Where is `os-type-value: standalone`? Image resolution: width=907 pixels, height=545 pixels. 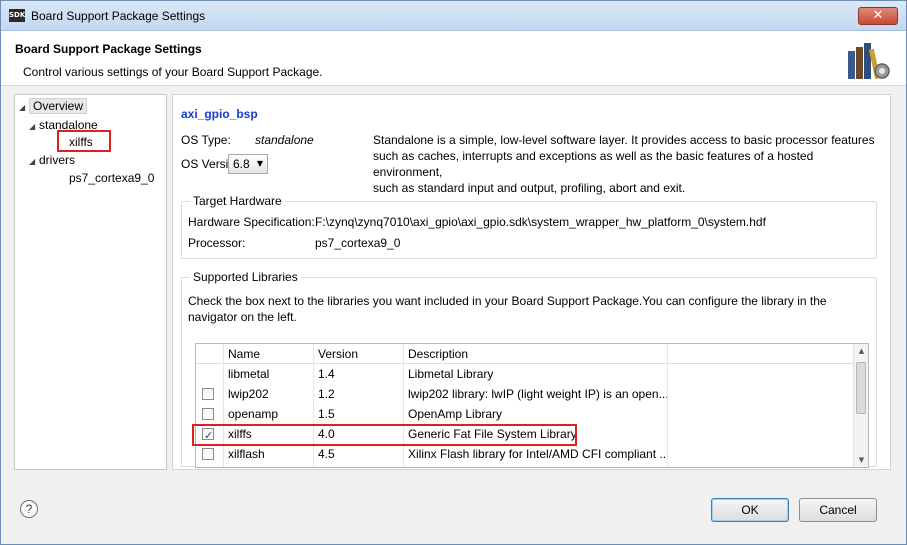
os-type-value: standalone is located at coordinates (284, 140).